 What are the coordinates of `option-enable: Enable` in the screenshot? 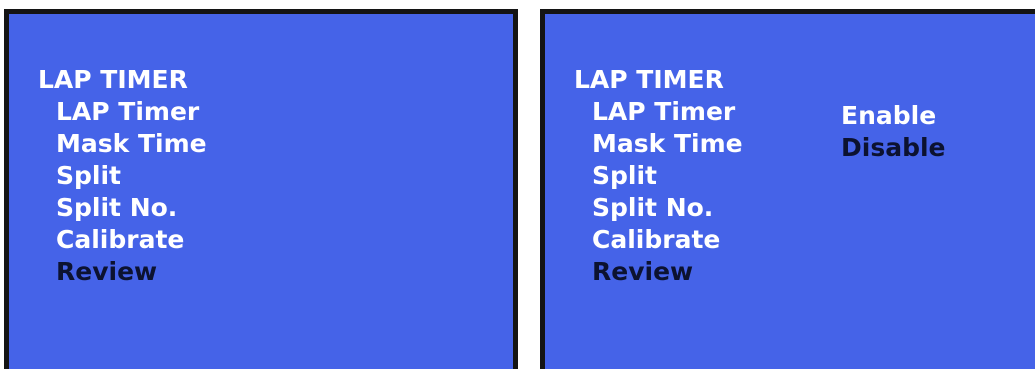 It's located at (893, 116).